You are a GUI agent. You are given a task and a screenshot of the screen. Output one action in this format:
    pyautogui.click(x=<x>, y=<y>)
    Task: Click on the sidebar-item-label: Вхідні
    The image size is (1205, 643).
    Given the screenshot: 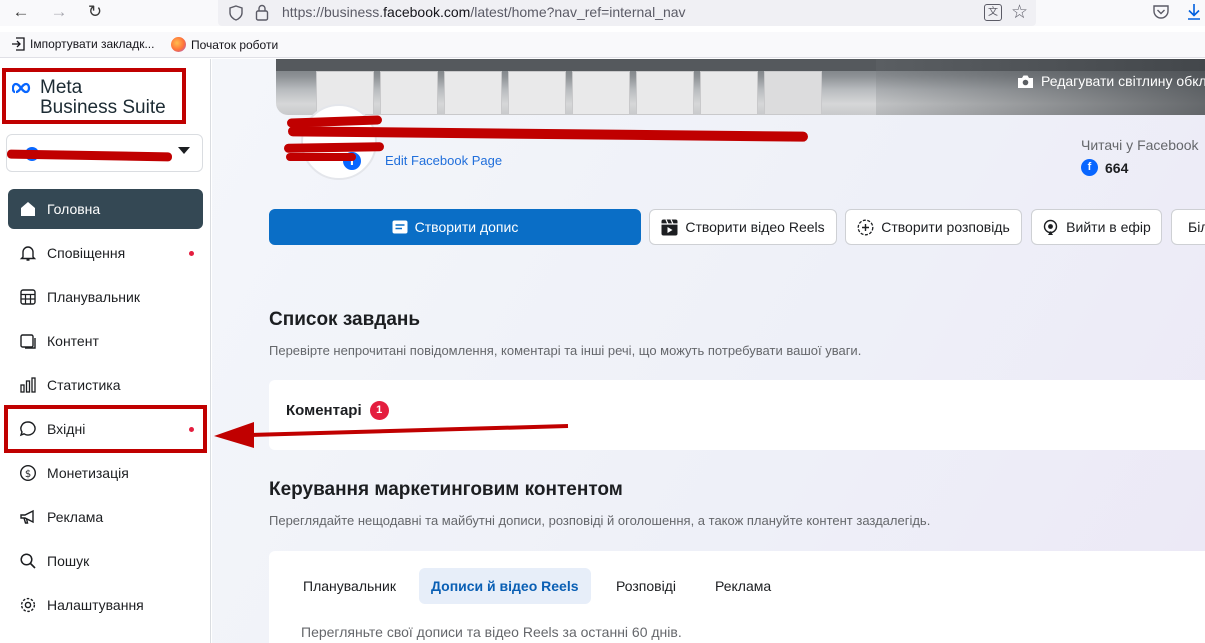 What is the action you would take?
    pyautogui.click(x=66, y=429)
    